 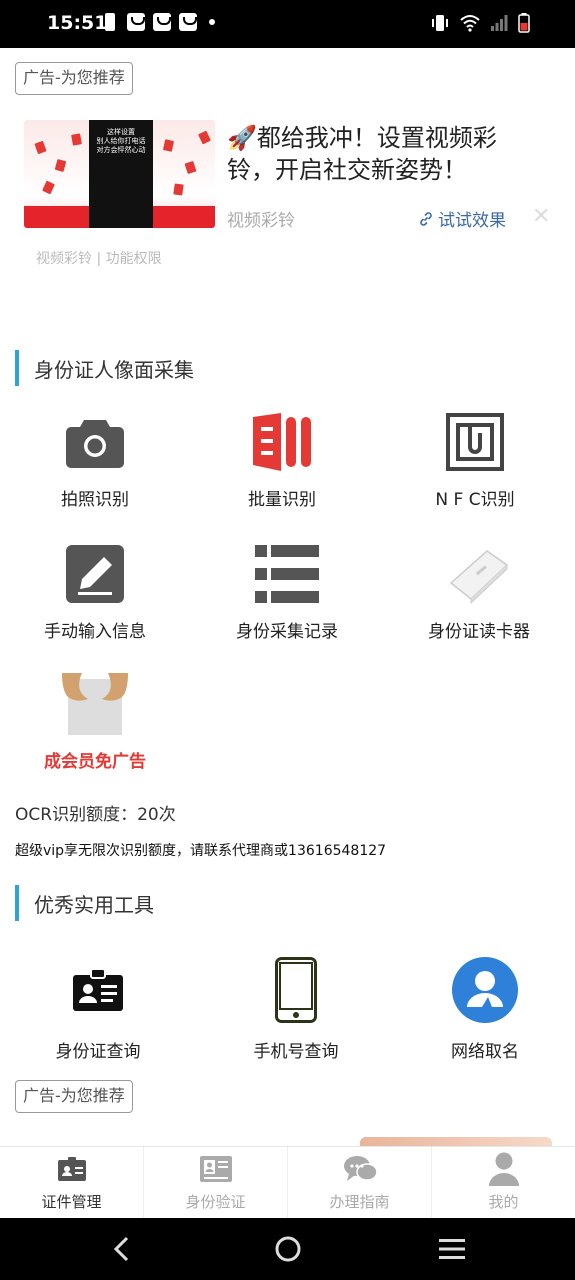 What do you see at coordinates (359, 1202) in the screenshot?
I see `tab-label: 办理指南` at bounding box center [359, 1202].